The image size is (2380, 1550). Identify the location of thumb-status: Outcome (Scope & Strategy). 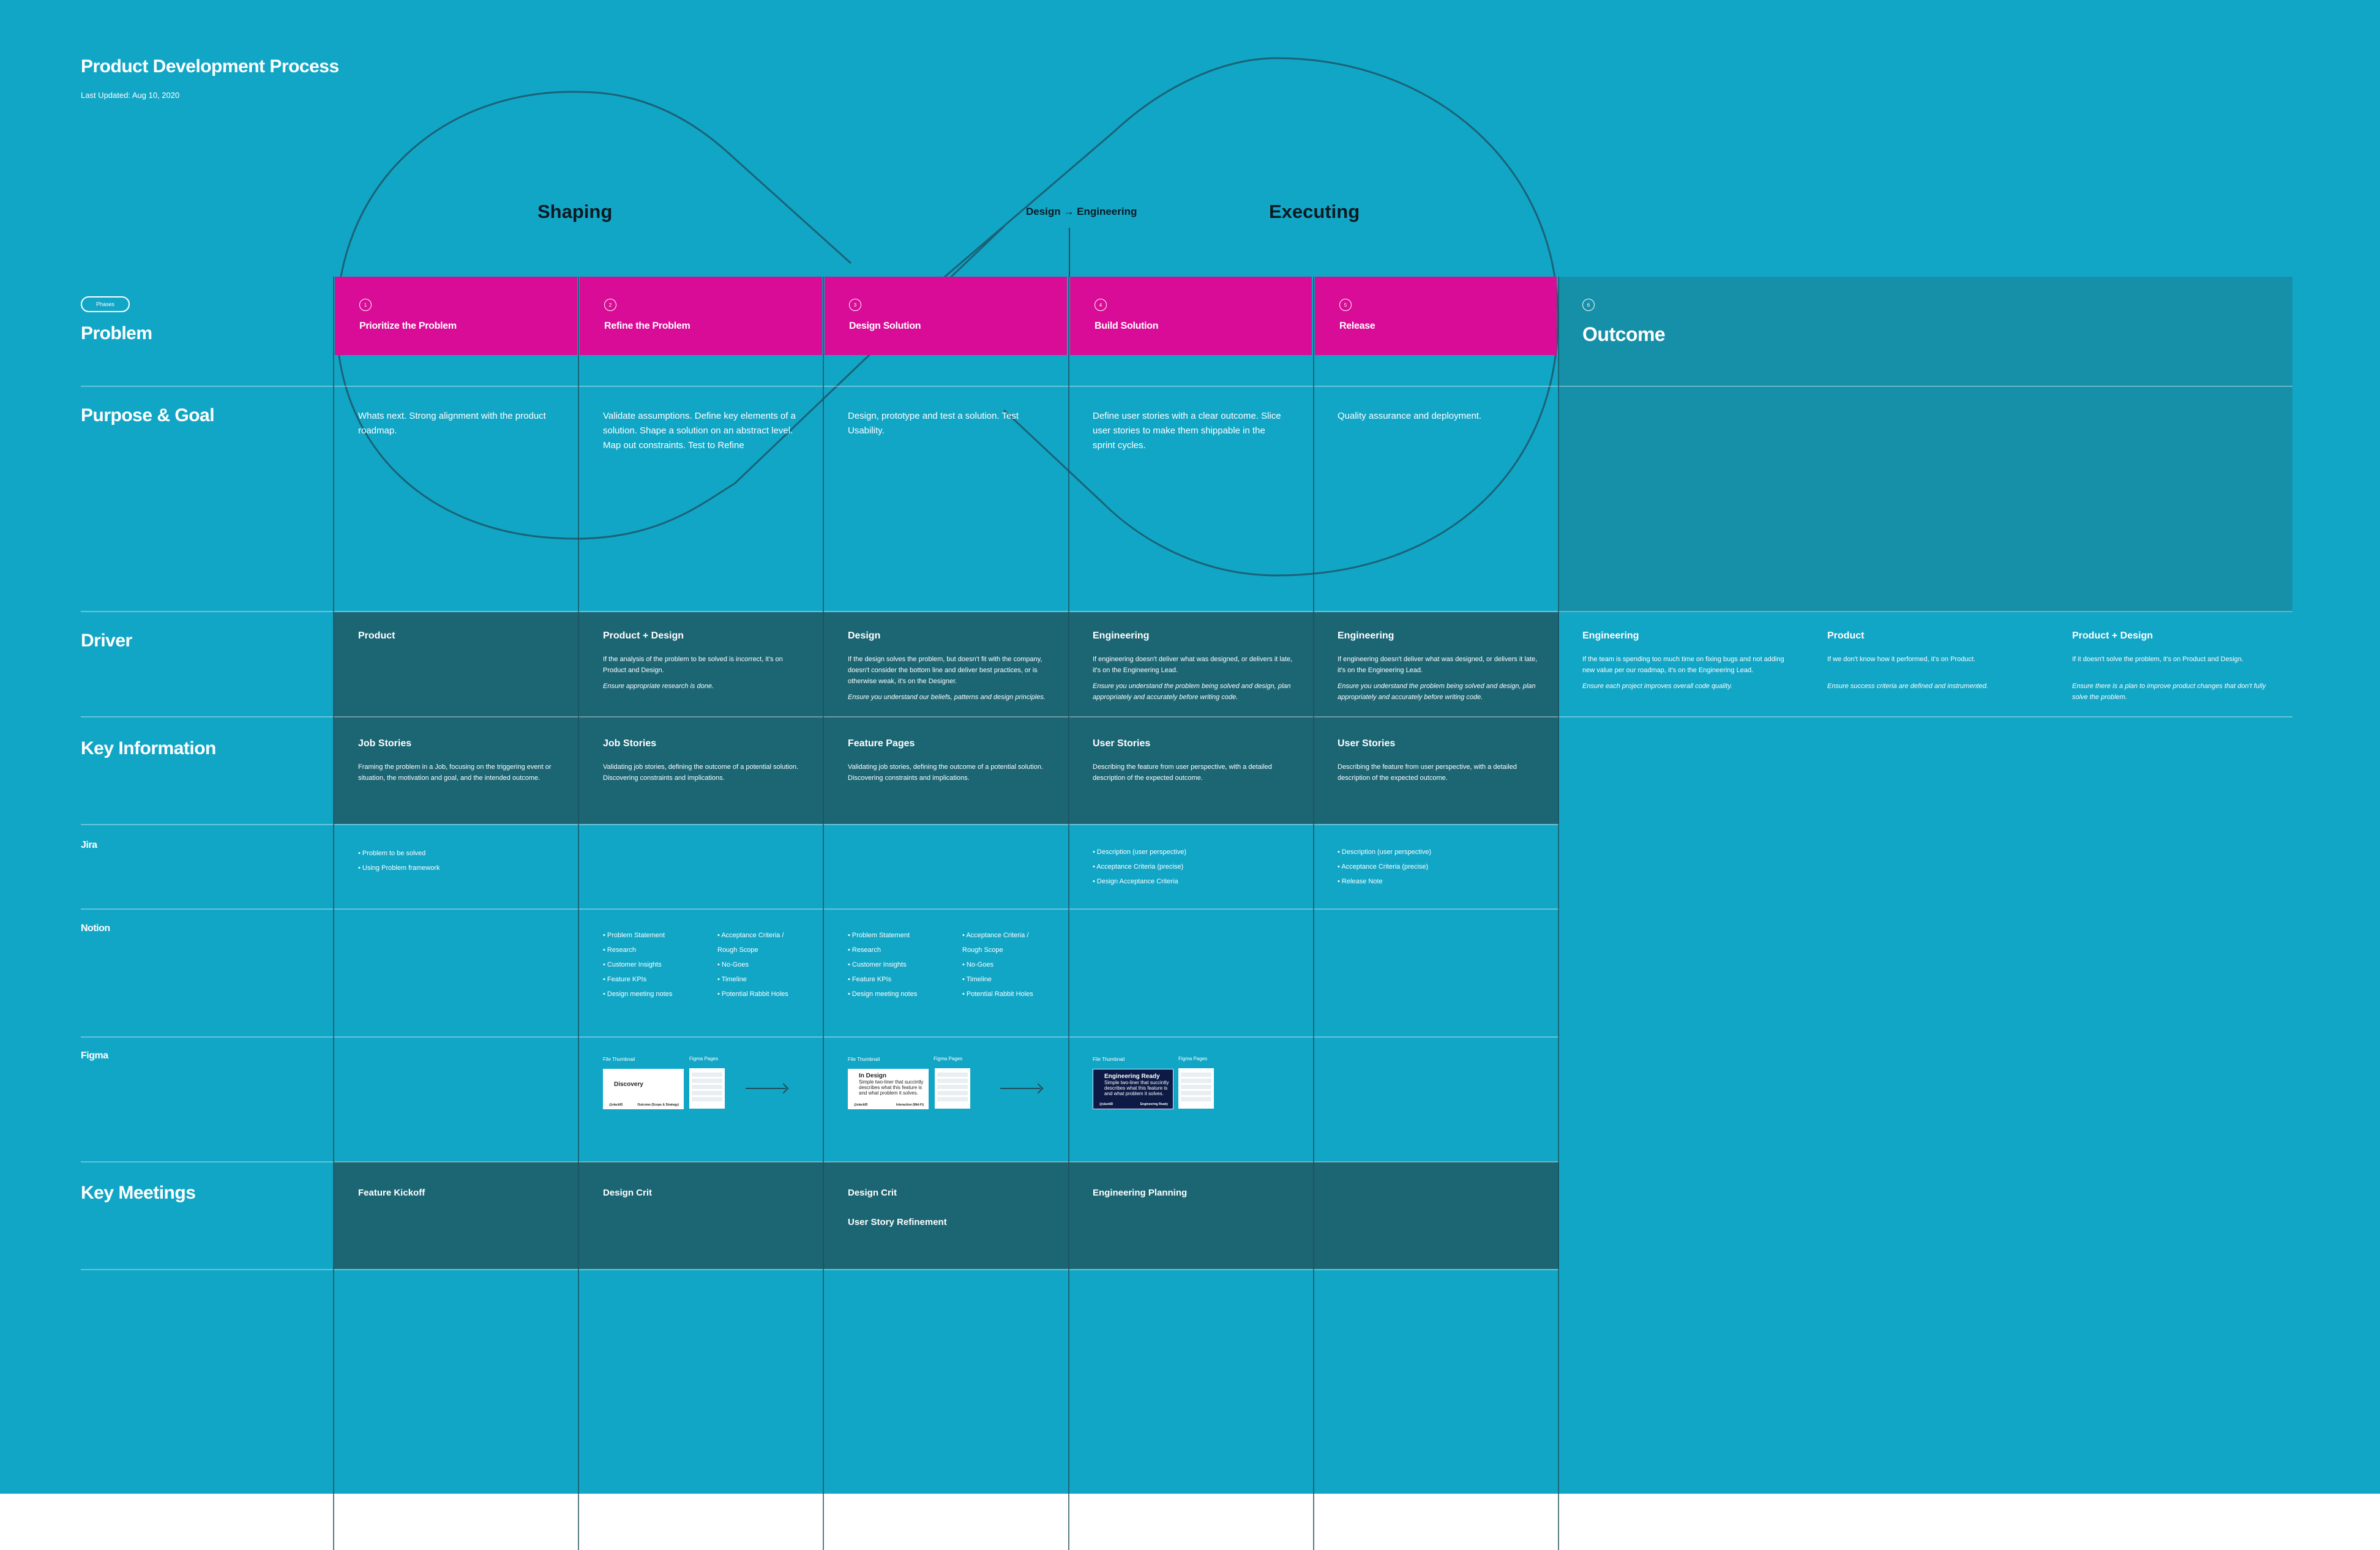
(658, 1105).